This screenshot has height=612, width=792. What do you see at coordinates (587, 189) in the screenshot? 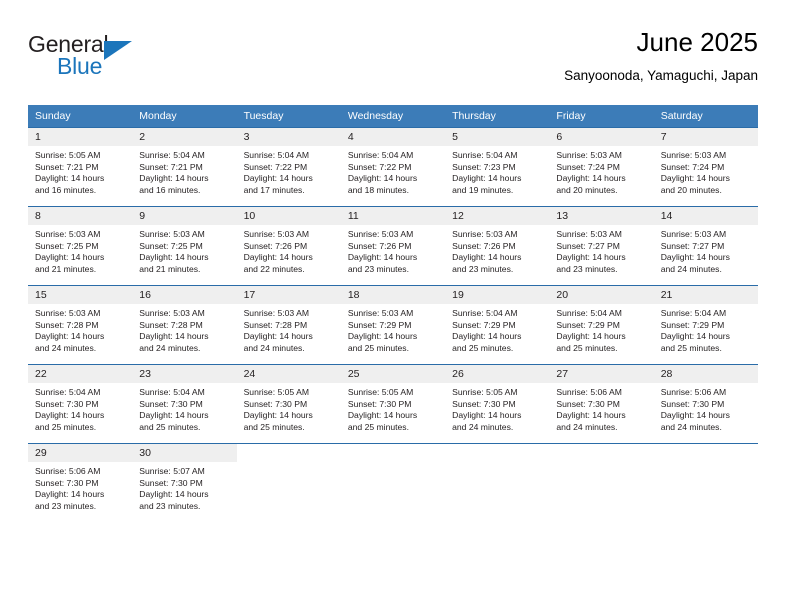
I see `daylight-duration-line2: and 20 minutes.` at bounding box center [587, 189].